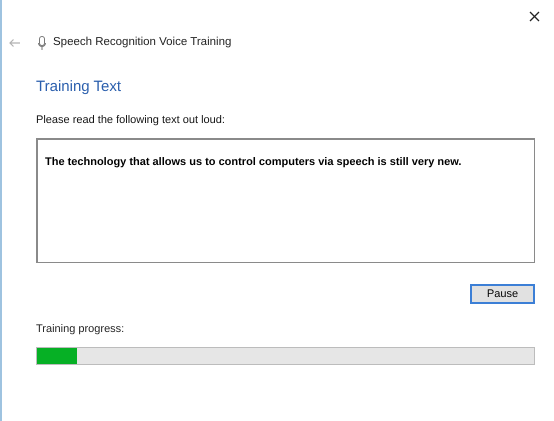 This screenshot has width=554, height=421. Describe the element at coordinates (81, 329) in the screenshot. I see `progress-label: Training progress:` at that location.